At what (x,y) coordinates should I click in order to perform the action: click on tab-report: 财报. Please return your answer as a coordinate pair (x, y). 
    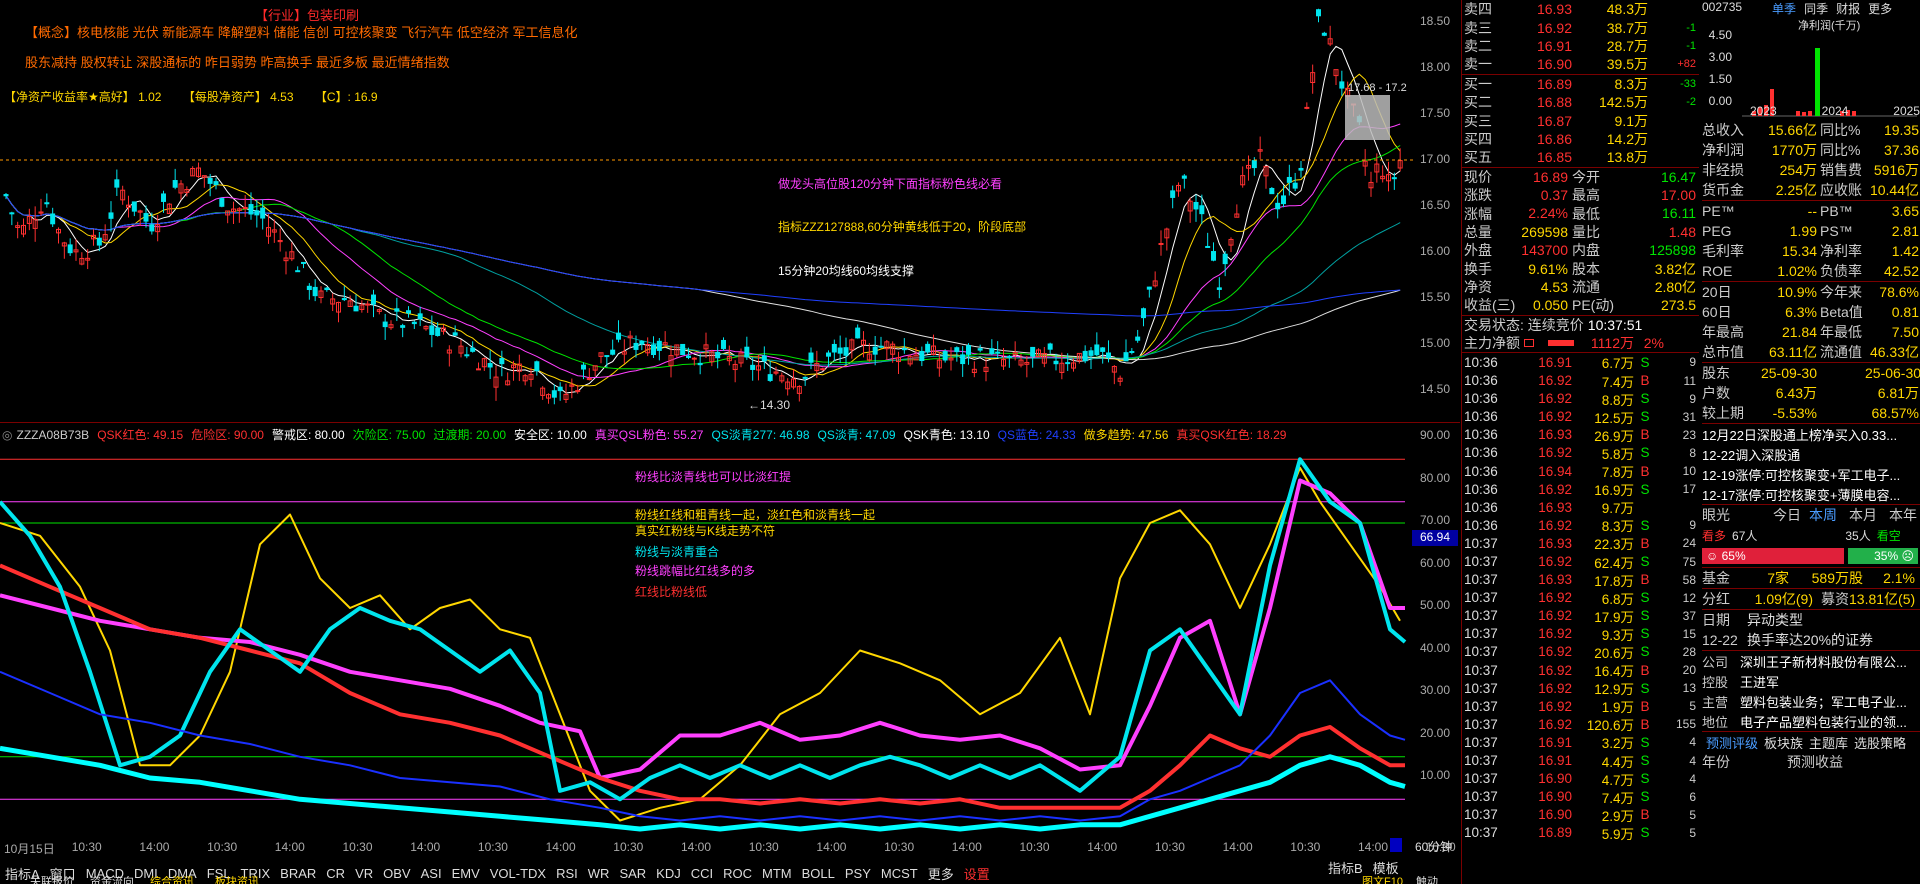
    Looking at the image, I should click on (1848, 8).